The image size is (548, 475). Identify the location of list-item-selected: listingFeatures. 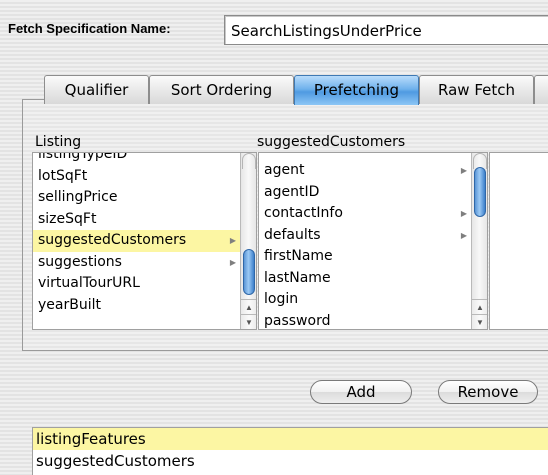
(290, 439).